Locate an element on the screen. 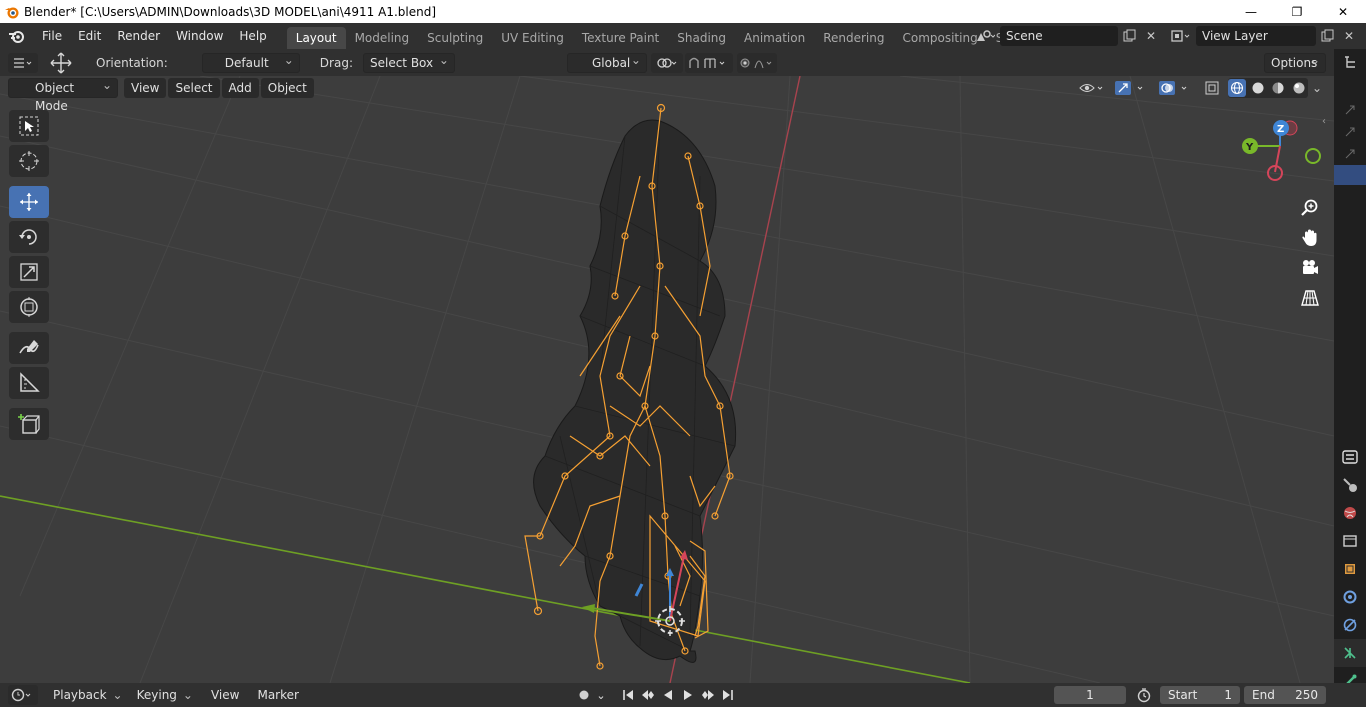 This screenshot has width=1366, height=707. annotate-tool is located at coordinates (29, 348).